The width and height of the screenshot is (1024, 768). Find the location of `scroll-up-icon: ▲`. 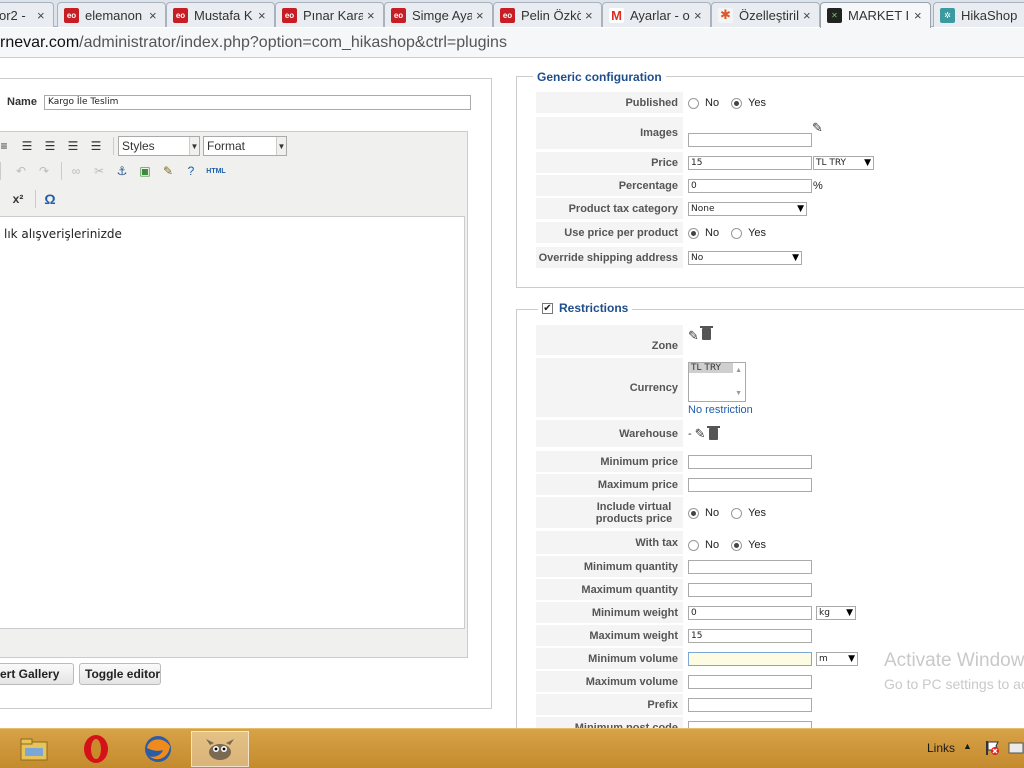

scroll-up-icon: ▲ is located at coordinates (738, 370).